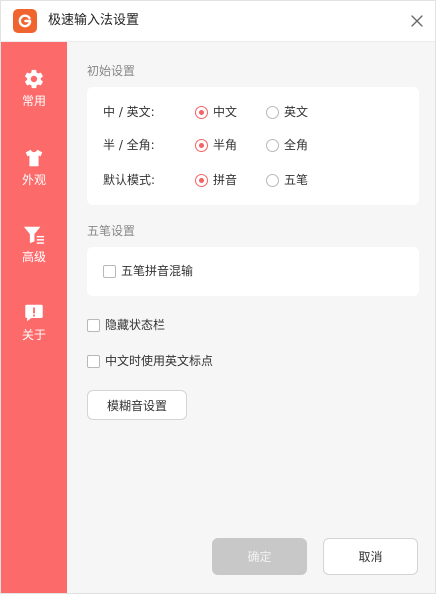 The width and height of the screenshot is (436, 594). I want to click on english-punct-checkbox: 中文时使用英文标点, so click(150, 361).